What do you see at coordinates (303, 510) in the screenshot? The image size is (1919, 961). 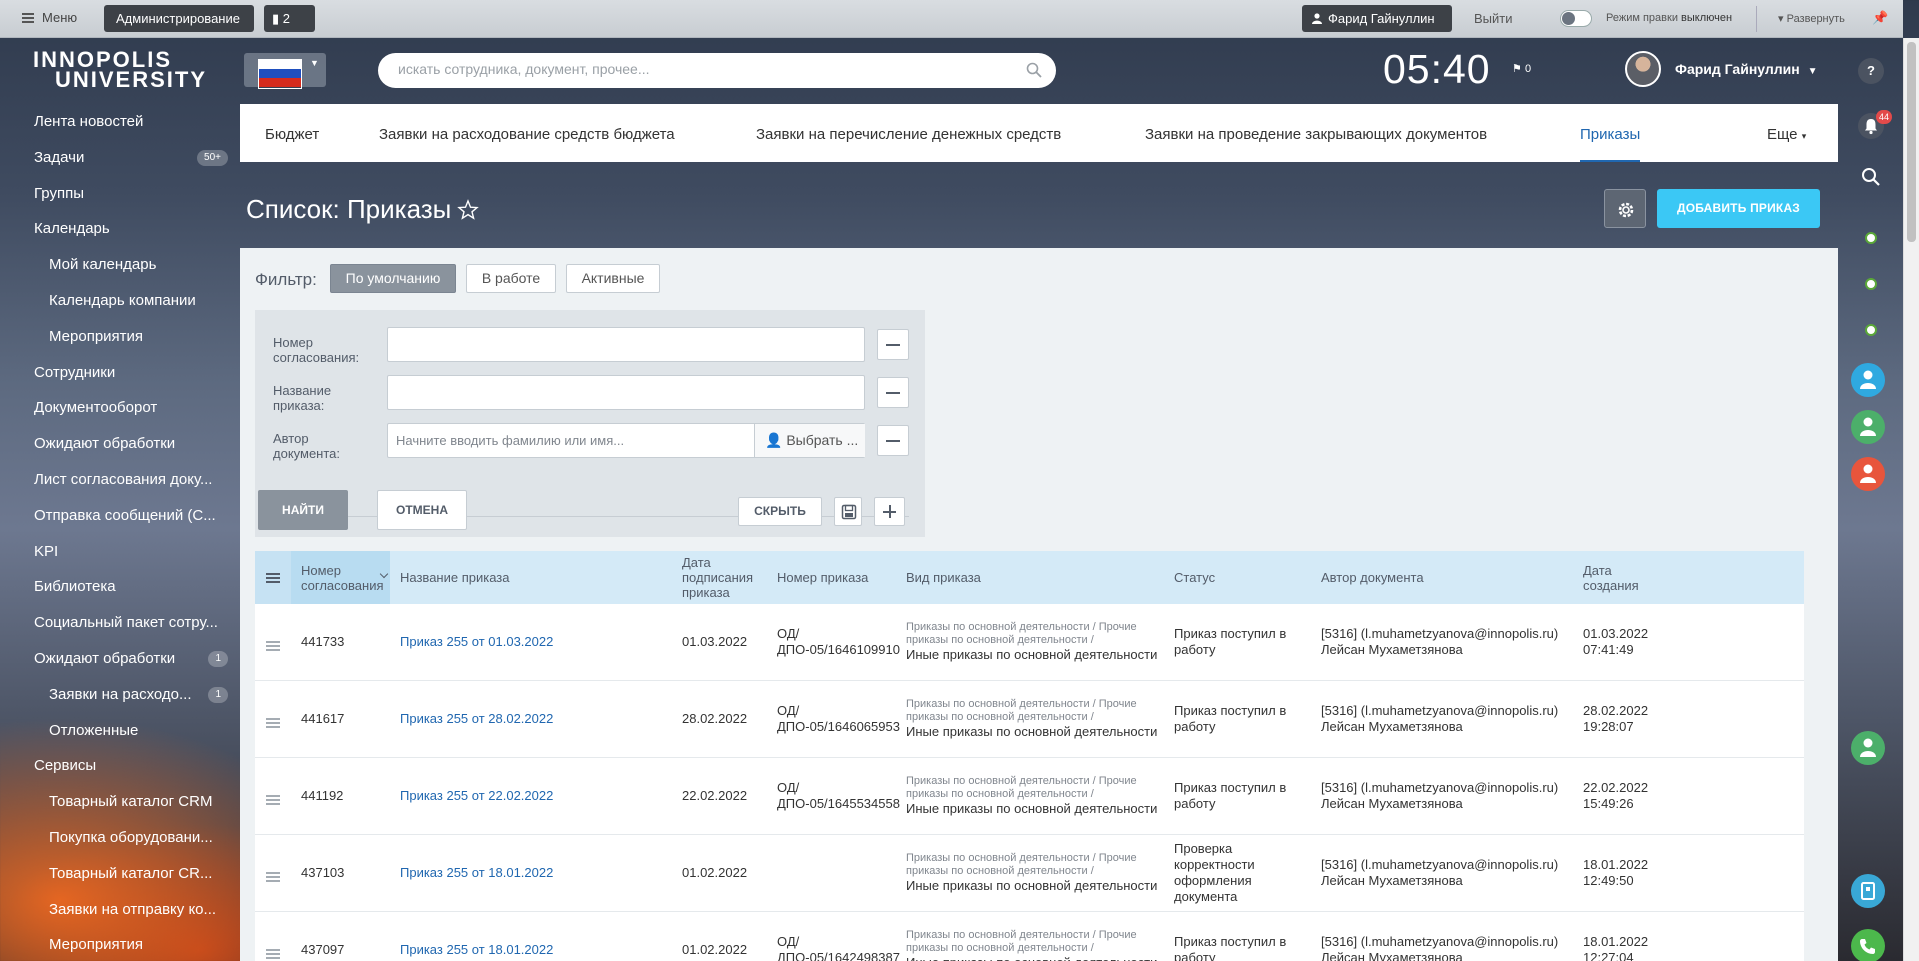 I see `find-button: НАЙТИ` at bounding box center [303, 510].